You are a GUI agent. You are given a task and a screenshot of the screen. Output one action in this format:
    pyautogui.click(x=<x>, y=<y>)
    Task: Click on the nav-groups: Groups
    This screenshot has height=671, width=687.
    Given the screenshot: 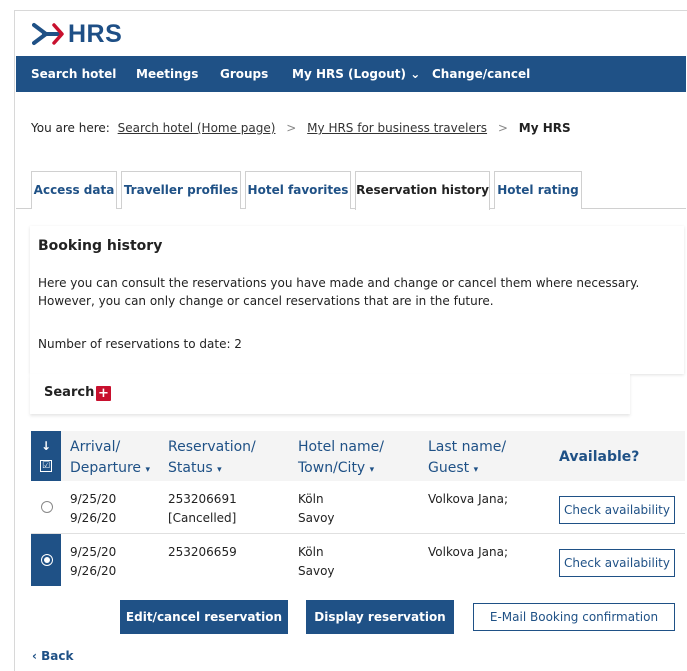 What is the action you would take?
    pyautogui.click(x=244, y=74)
    